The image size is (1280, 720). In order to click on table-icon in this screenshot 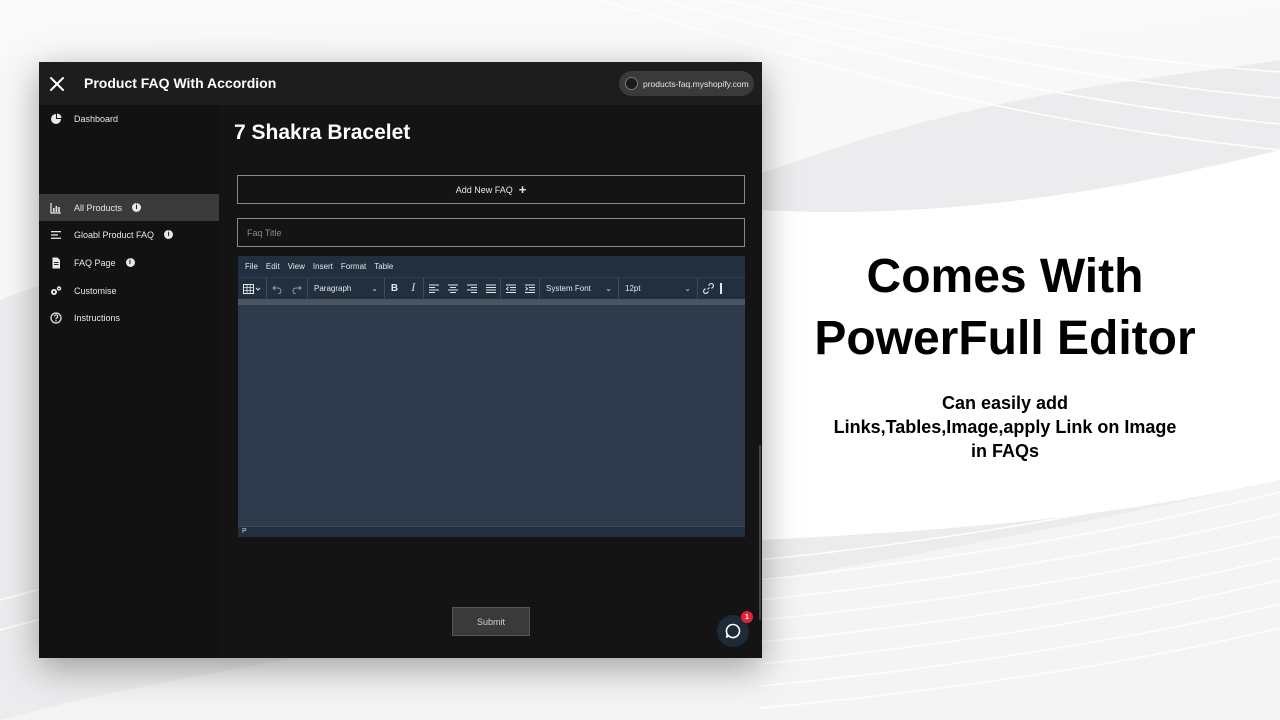, I will do `click(252, 288)`.